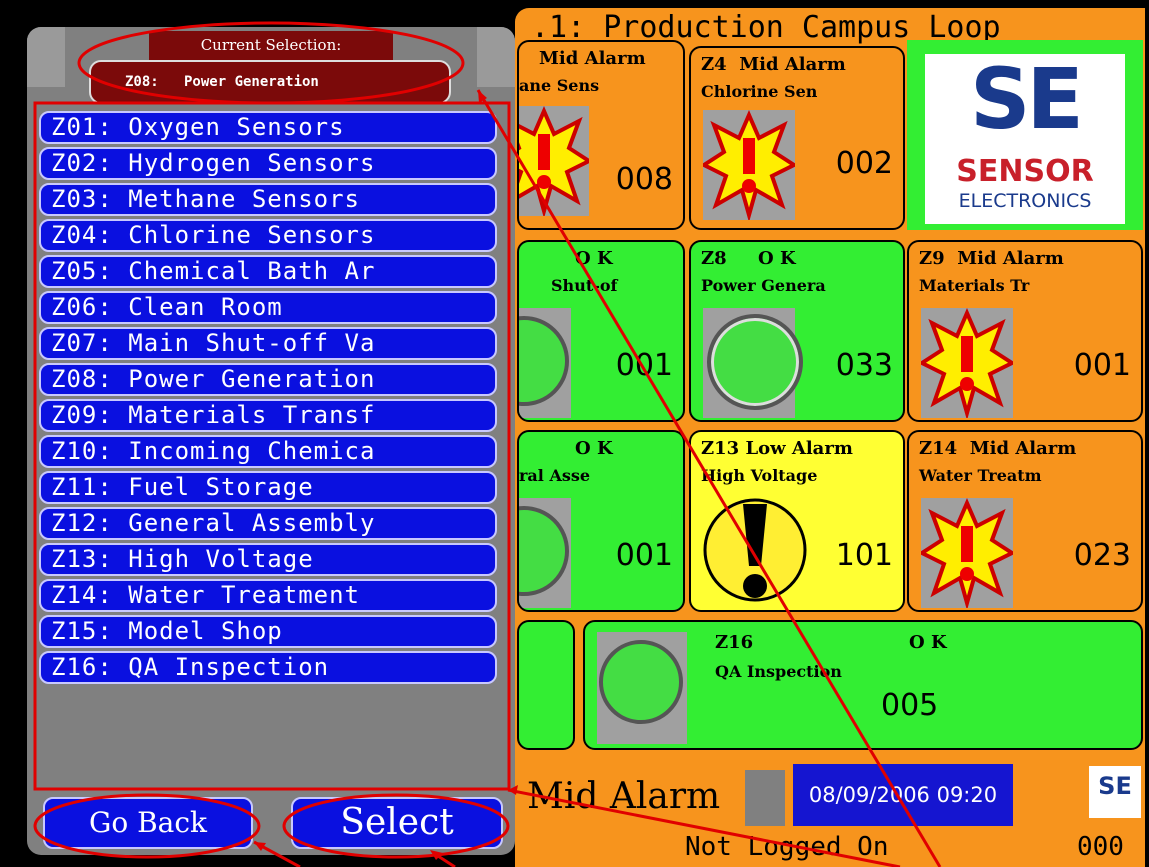 The height and width of the screenshot is (867, 1149). Describe the element at coordinates (268, 667) in the screenshot. I see `zone-list-item-z16: Z16: QA Inspection` at that location.